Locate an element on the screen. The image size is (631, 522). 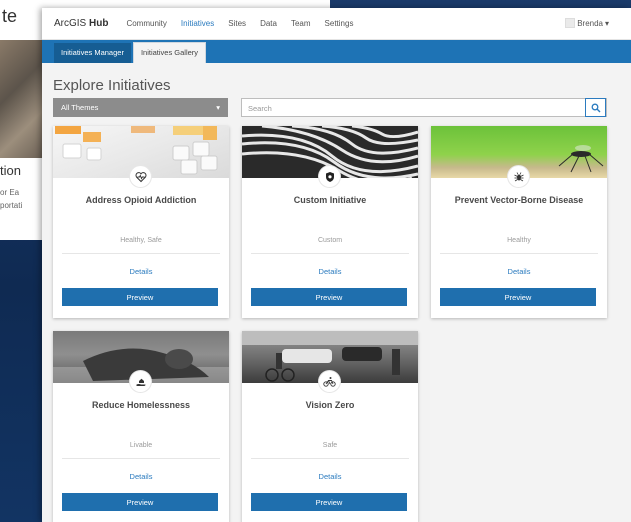
card-title: Prevent Vector-Borne Disease is located at coordinates (519, 200).